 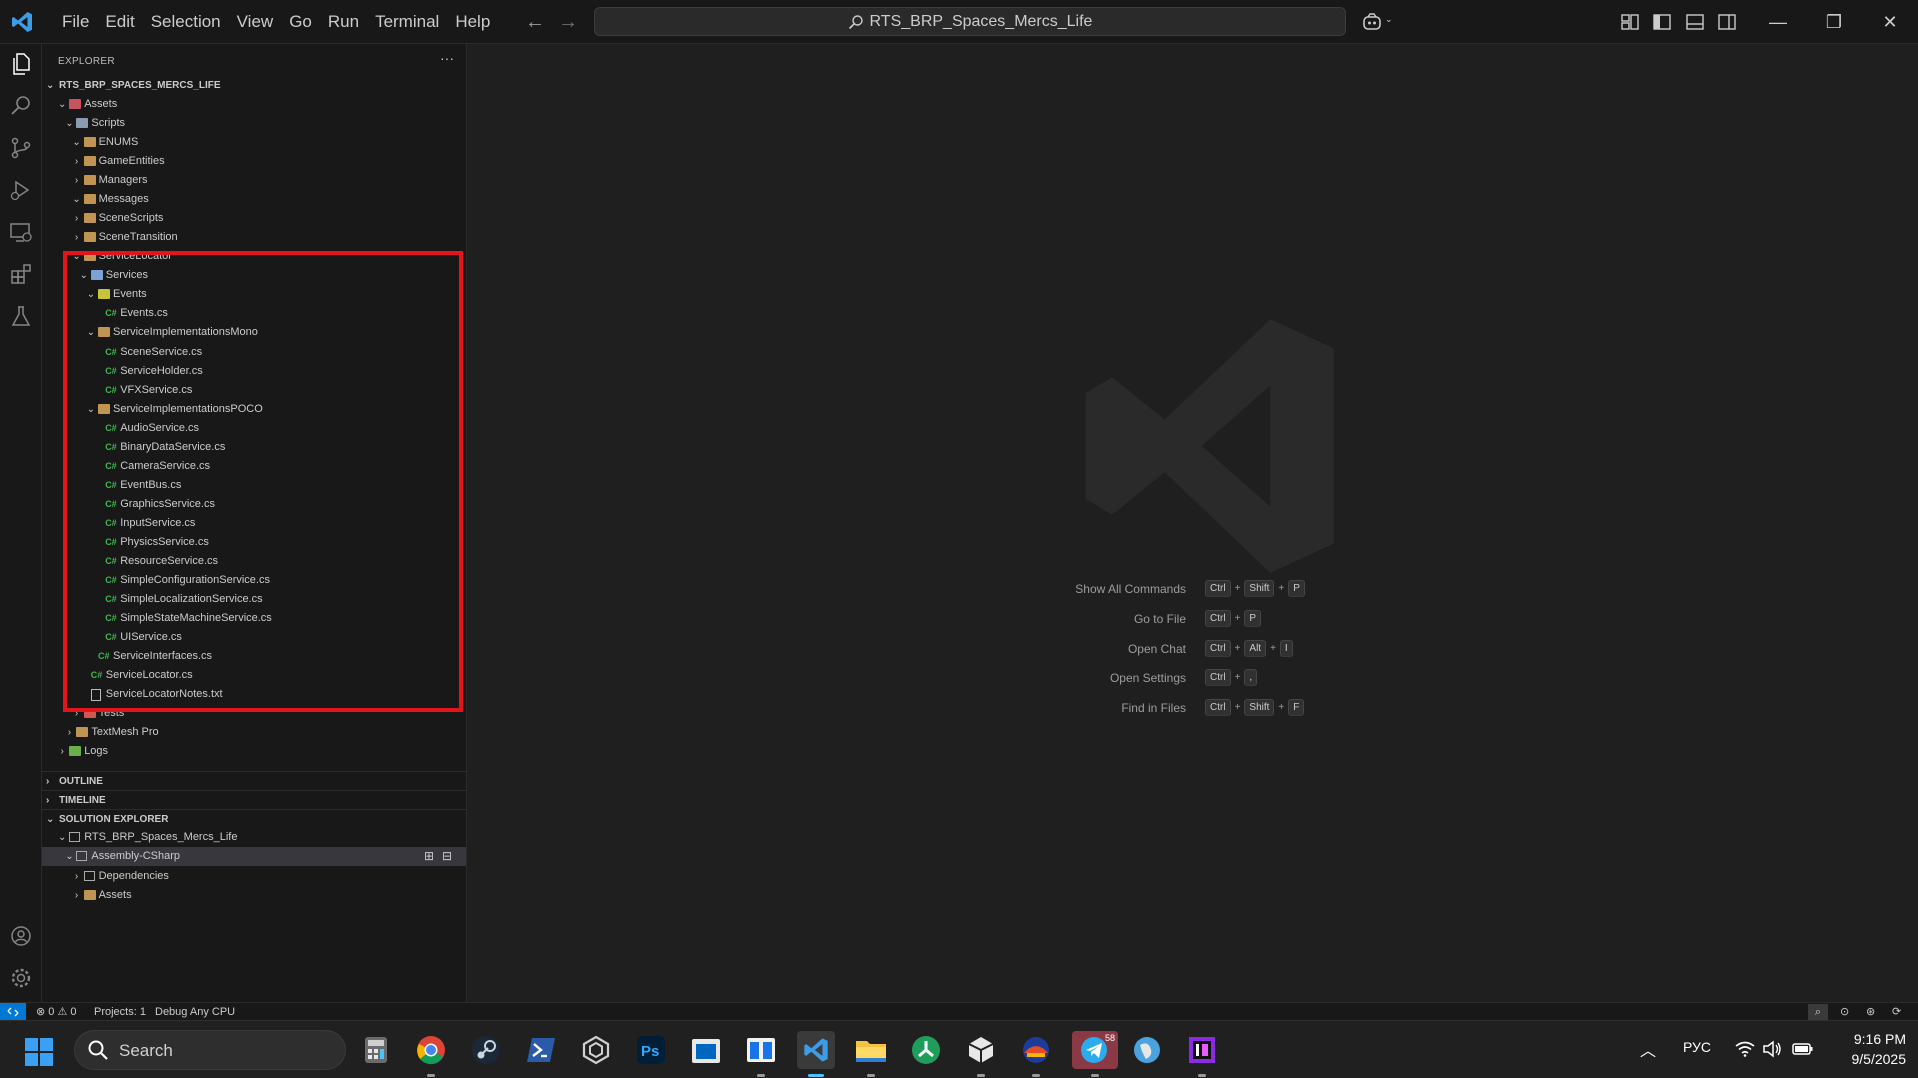 I want to click on unity-app-icon, so click(x=981, y=1054).